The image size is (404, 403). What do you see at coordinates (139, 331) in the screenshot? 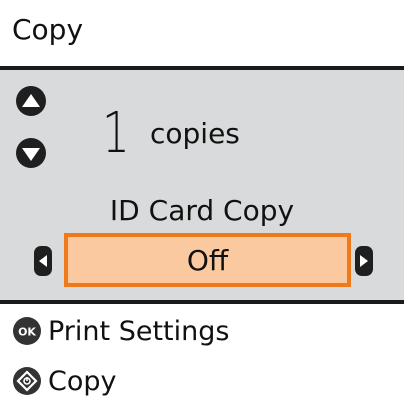
I see `print-settings-label: Print Settings` at bounding box center [139, 331].